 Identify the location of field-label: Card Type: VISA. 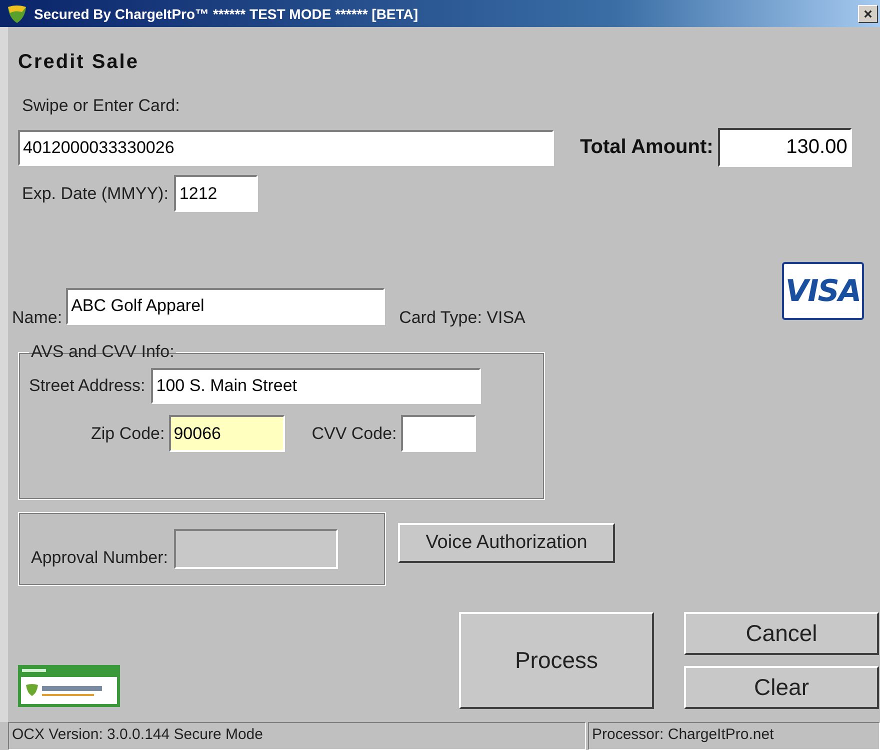
(462, 318).